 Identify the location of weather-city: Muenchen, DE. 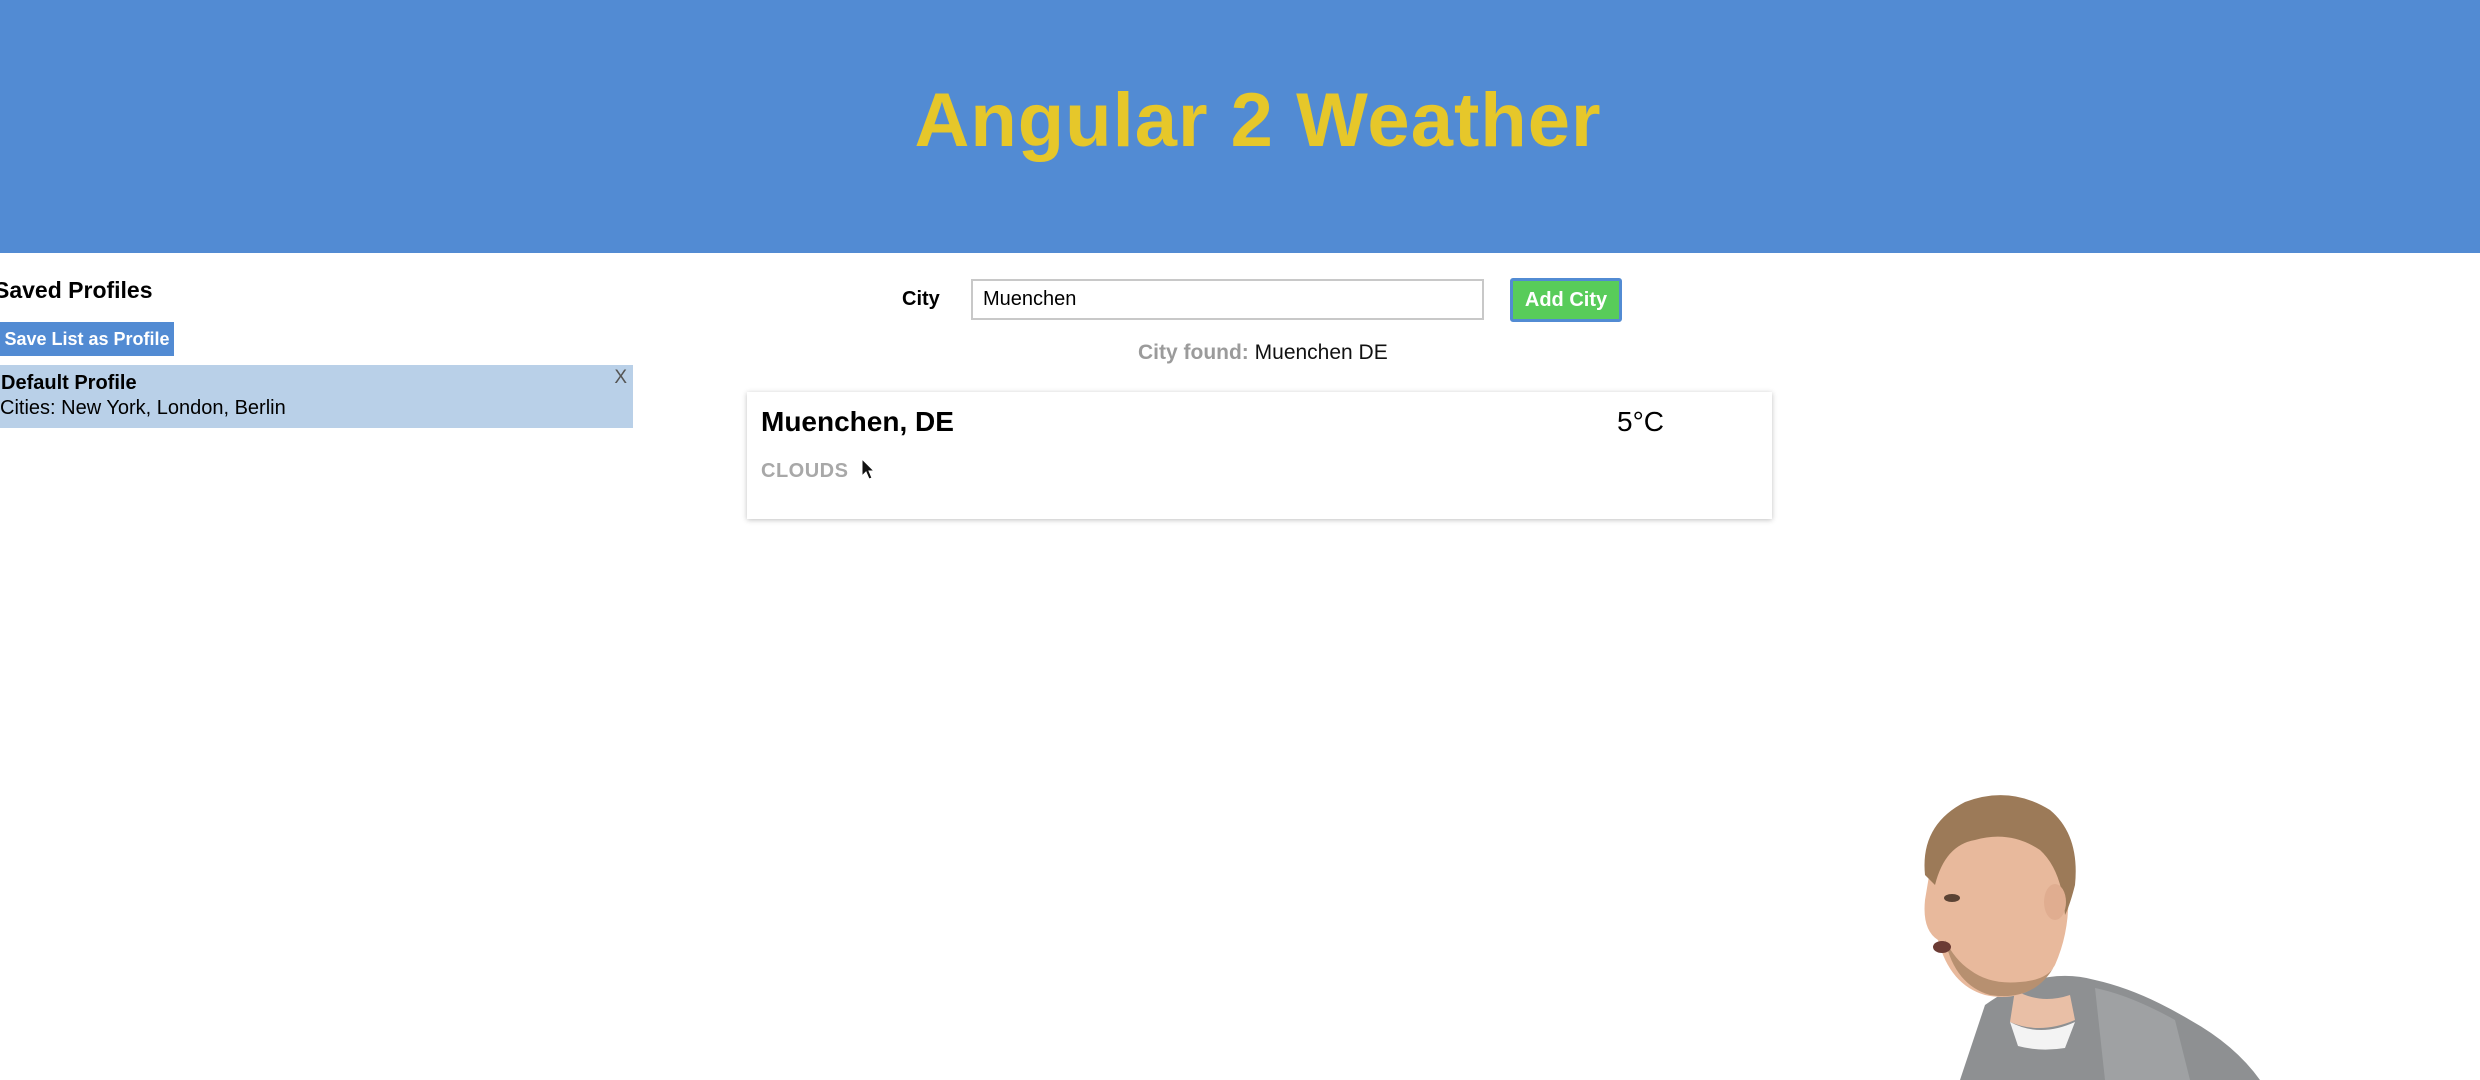
(857, 421).